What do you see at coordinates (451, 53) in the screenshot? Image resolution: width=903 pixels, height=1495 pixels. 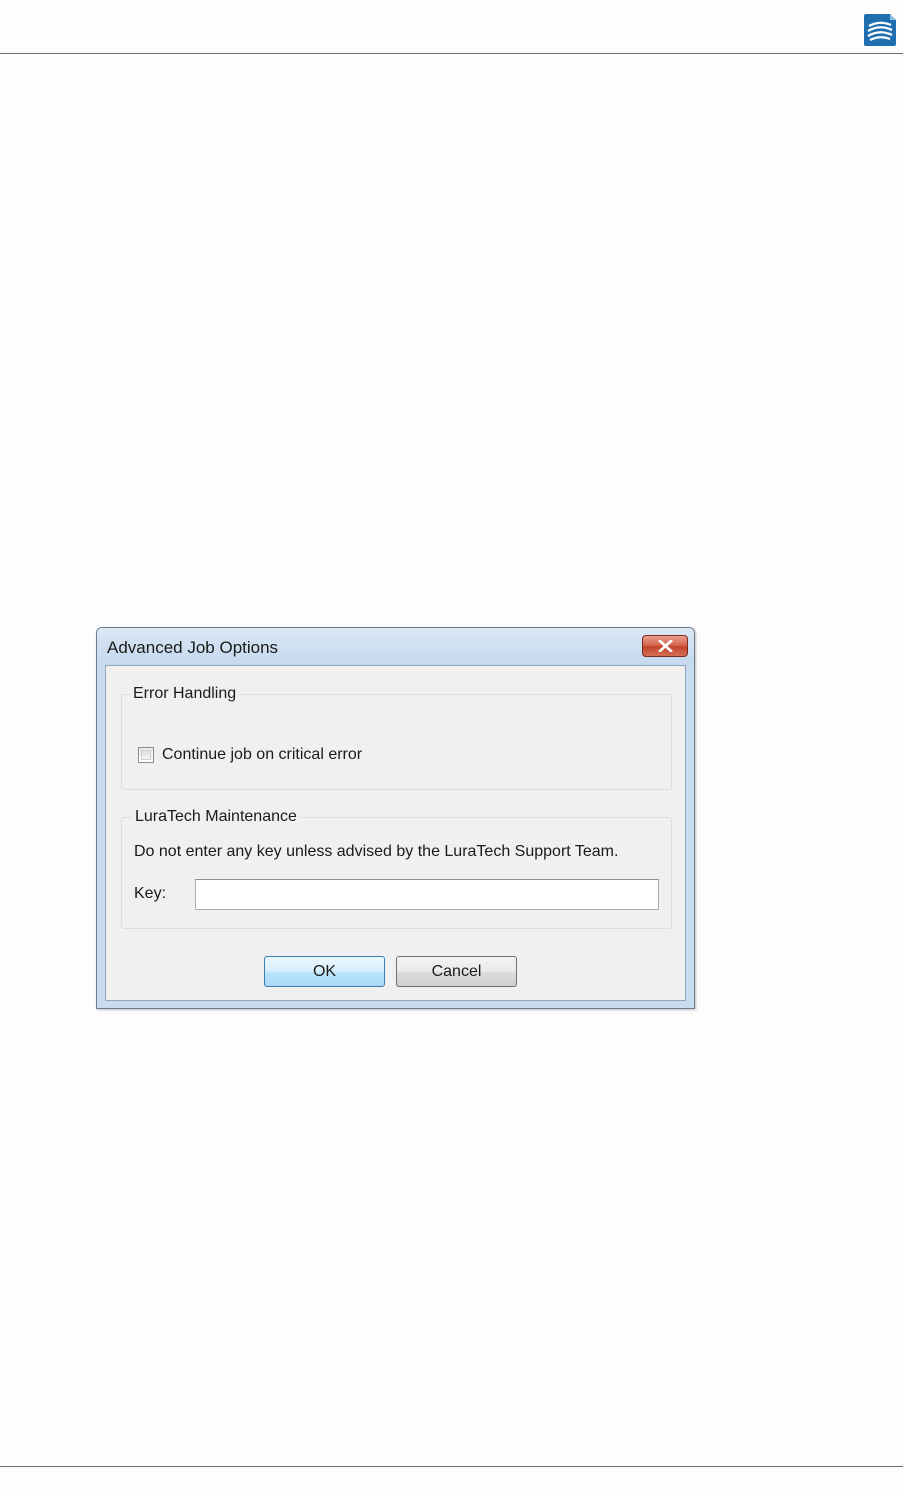 I see `header-divider` at bounding box center [451, 53].